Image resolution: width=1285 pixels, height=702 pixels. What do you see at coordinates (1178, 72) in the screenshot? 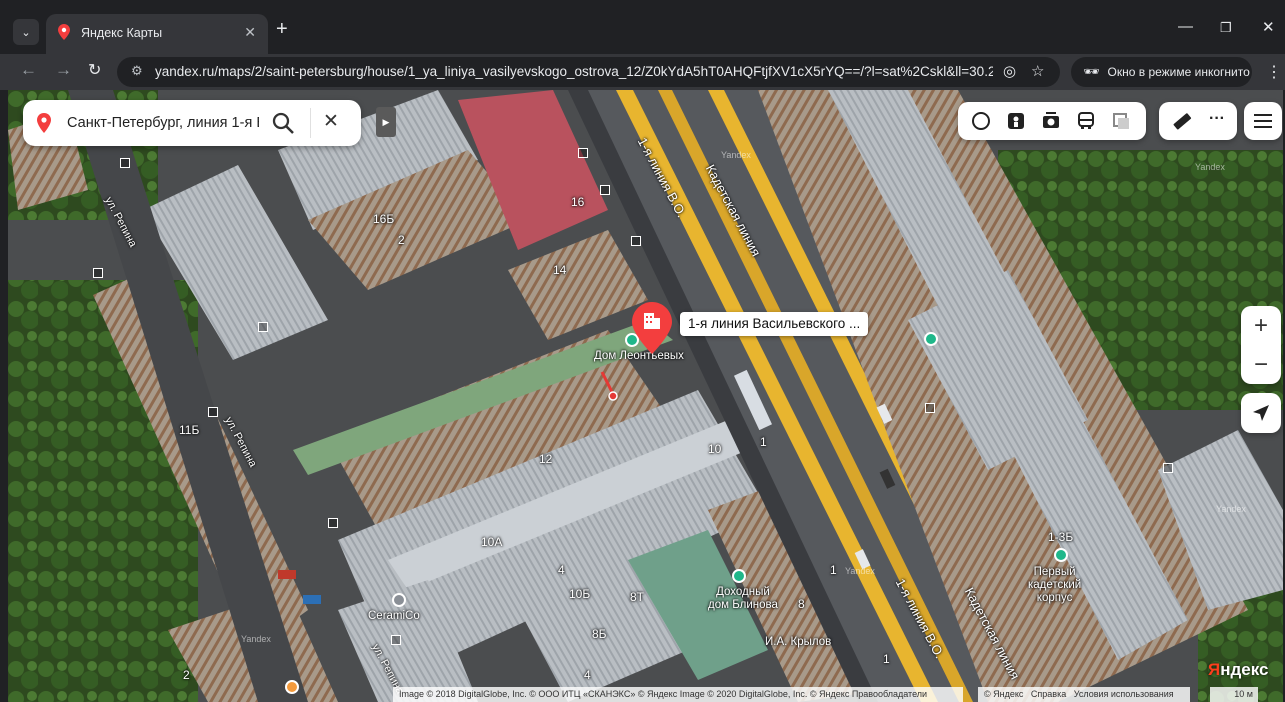
I see `incognito-label: Окно в режиме инкогнито` at bounding box center [1178, 72].